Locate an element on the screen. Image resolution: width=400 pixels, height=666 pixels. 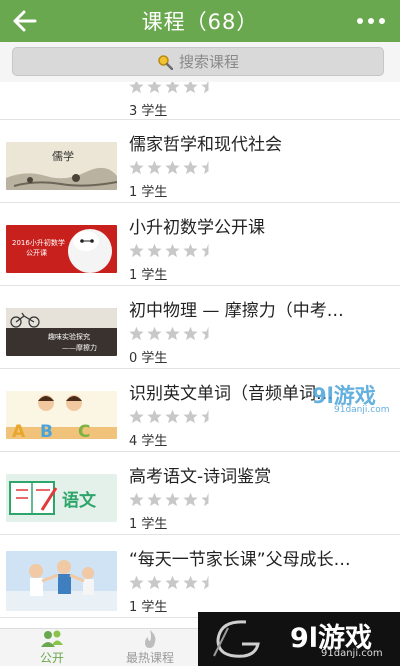
course-item: 儒学 儒家哲学和现代社会 1 学生 is located at coordinates (200, 161).